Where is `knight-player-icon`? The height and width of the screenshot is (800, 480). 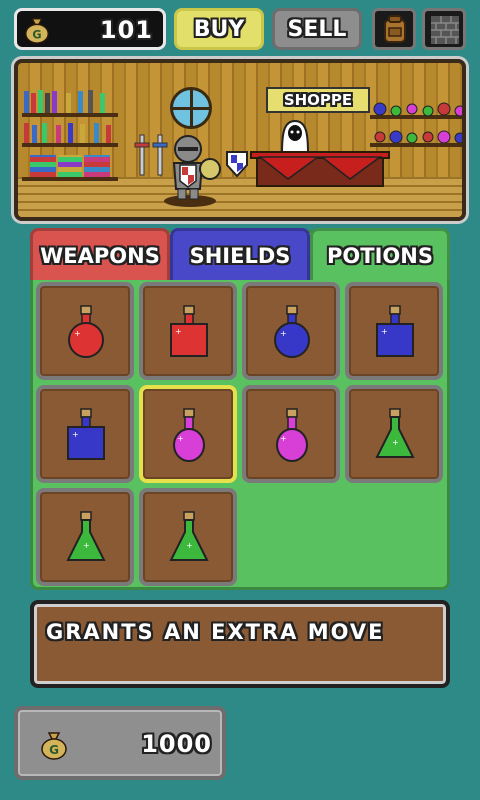
knight-player-icon is located at coordinates (192, 171).